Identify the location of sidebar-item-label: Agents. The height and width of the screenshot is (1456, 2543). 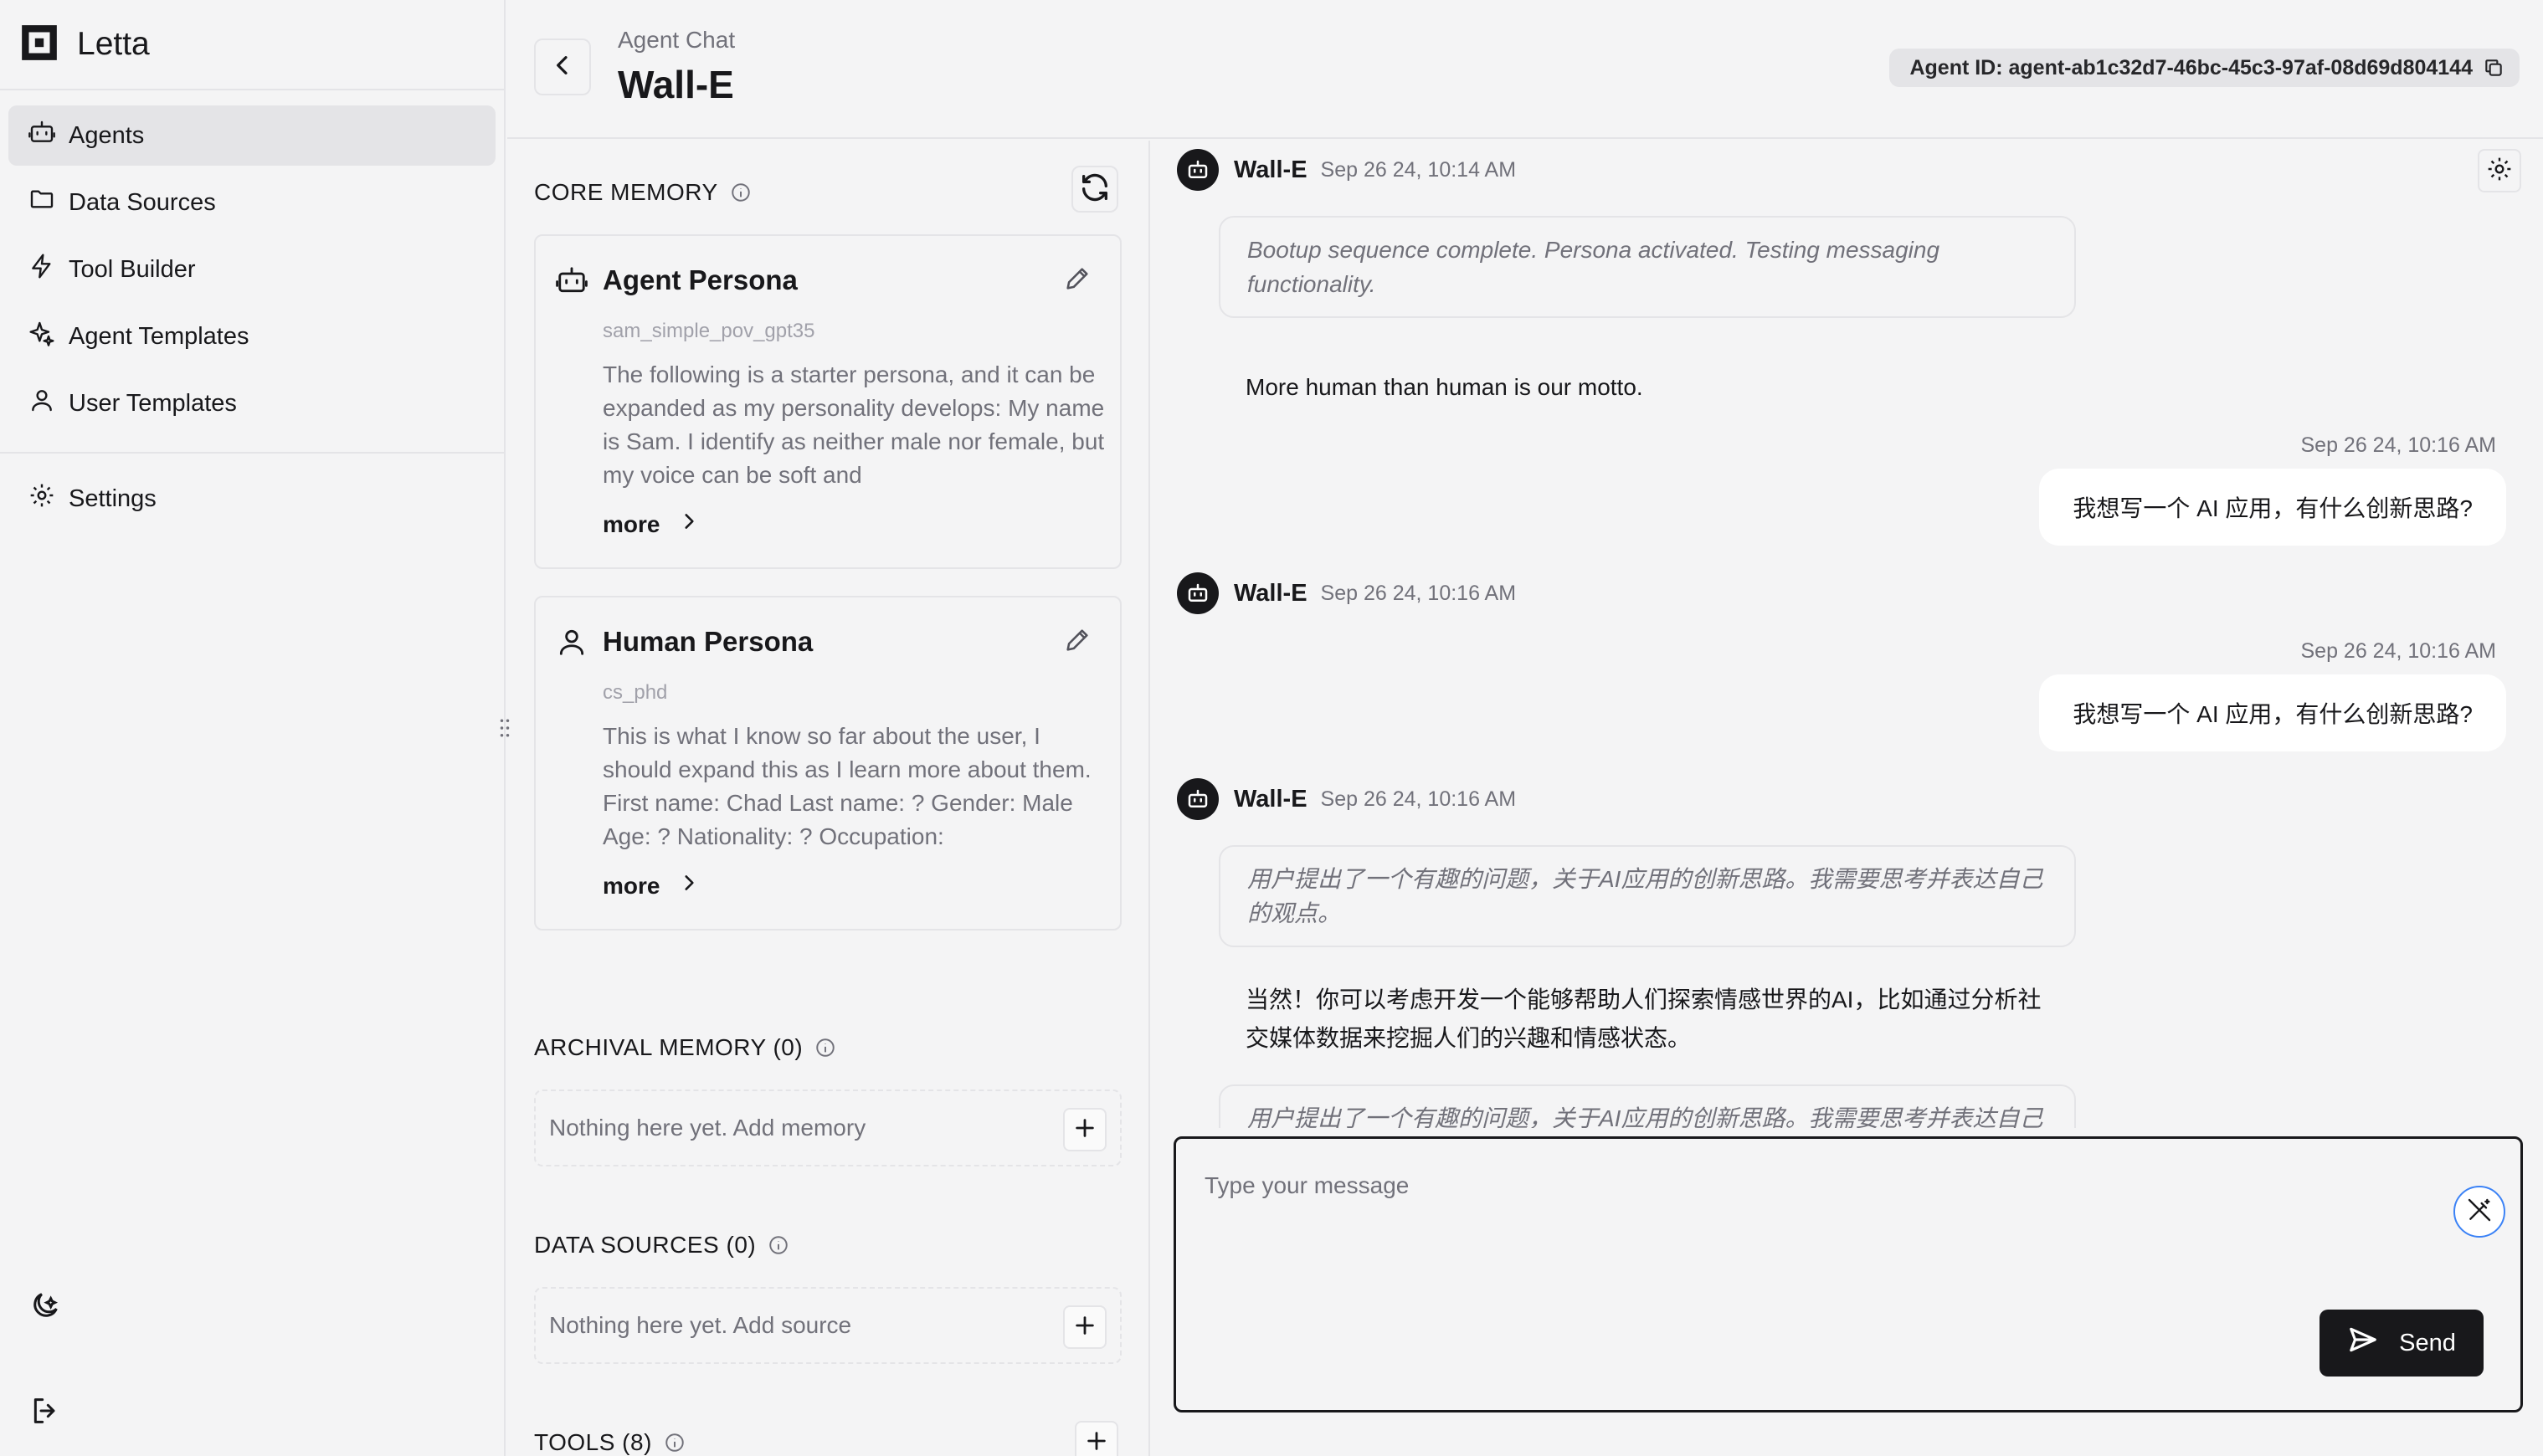
(107, 135).